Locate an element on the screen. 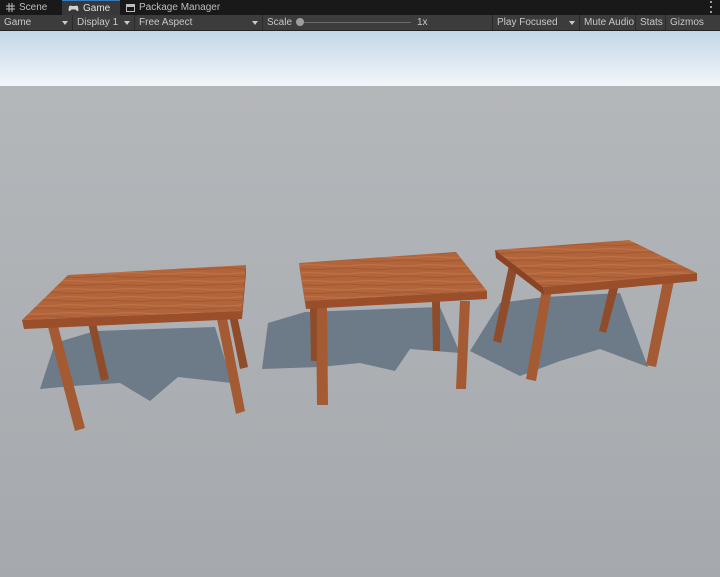 The height and width of the screenshot is (577, 720). view-mode-value: Game is located at coordinates (18, 22).